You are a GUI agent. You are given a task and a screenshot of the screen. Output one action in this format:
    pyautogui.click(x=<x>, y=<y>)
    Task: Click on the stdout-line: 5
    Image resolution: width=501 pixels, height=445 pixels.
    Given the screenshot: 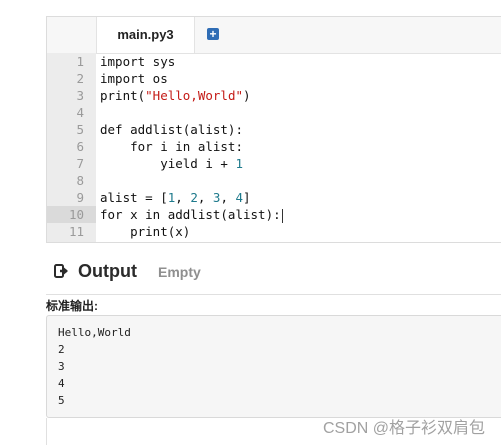 What is the action you would take?
    pyautogui.click(x=61, y=400)
    